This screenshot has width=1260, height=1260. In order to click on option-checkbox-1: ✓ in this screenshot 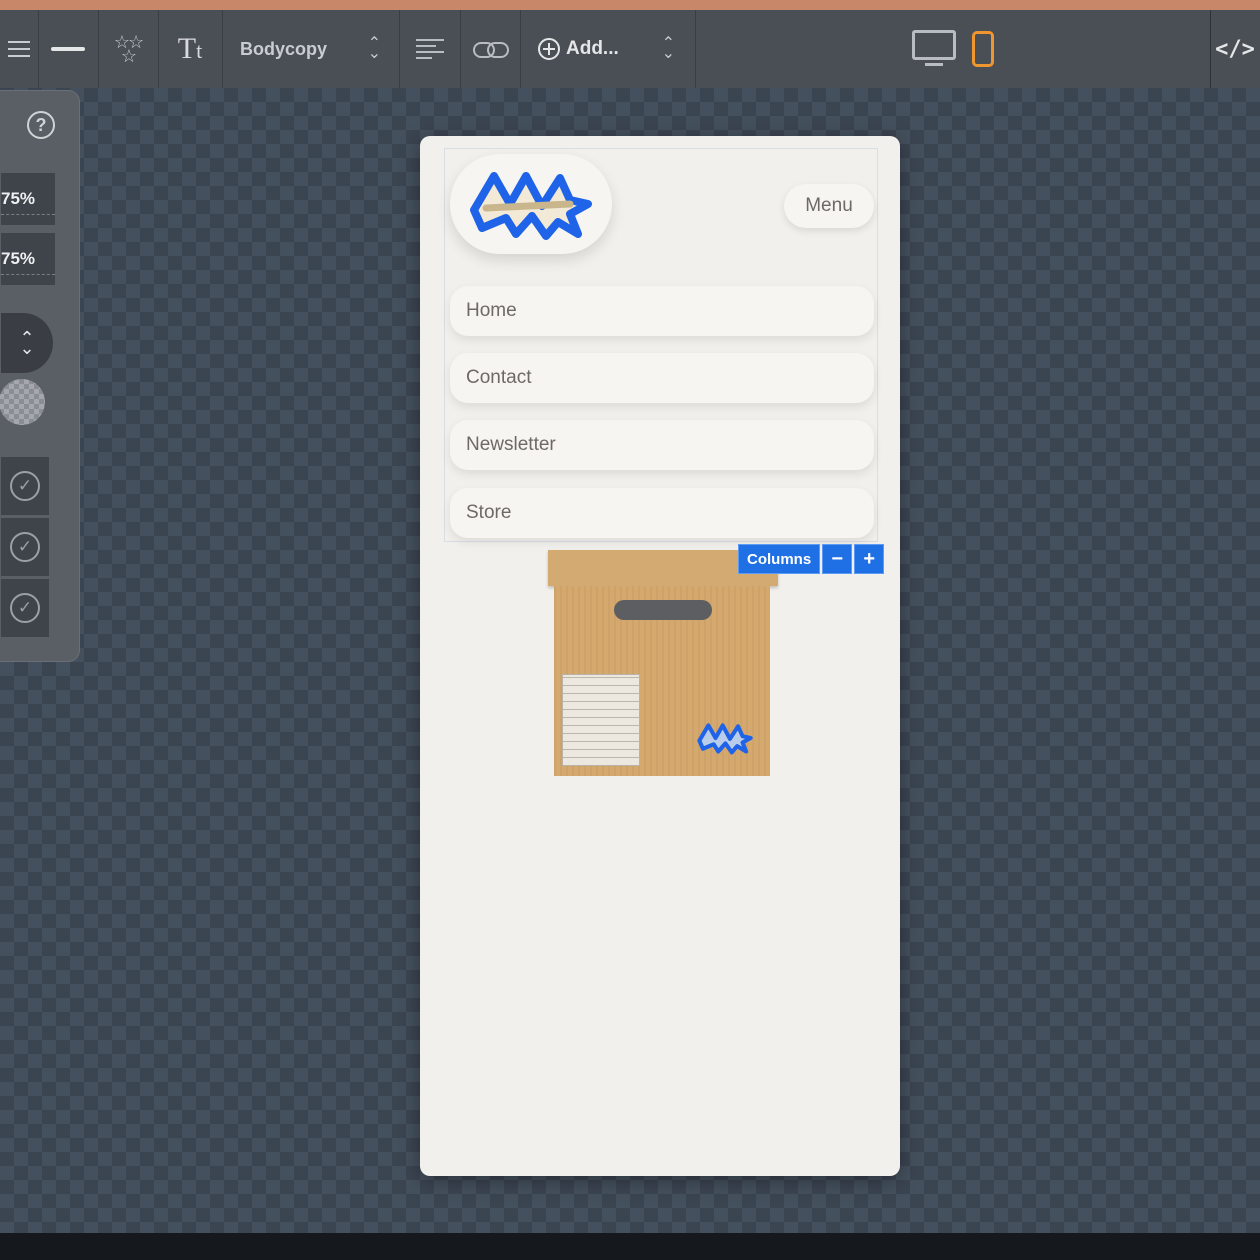, I will do `click(25, 486)`.